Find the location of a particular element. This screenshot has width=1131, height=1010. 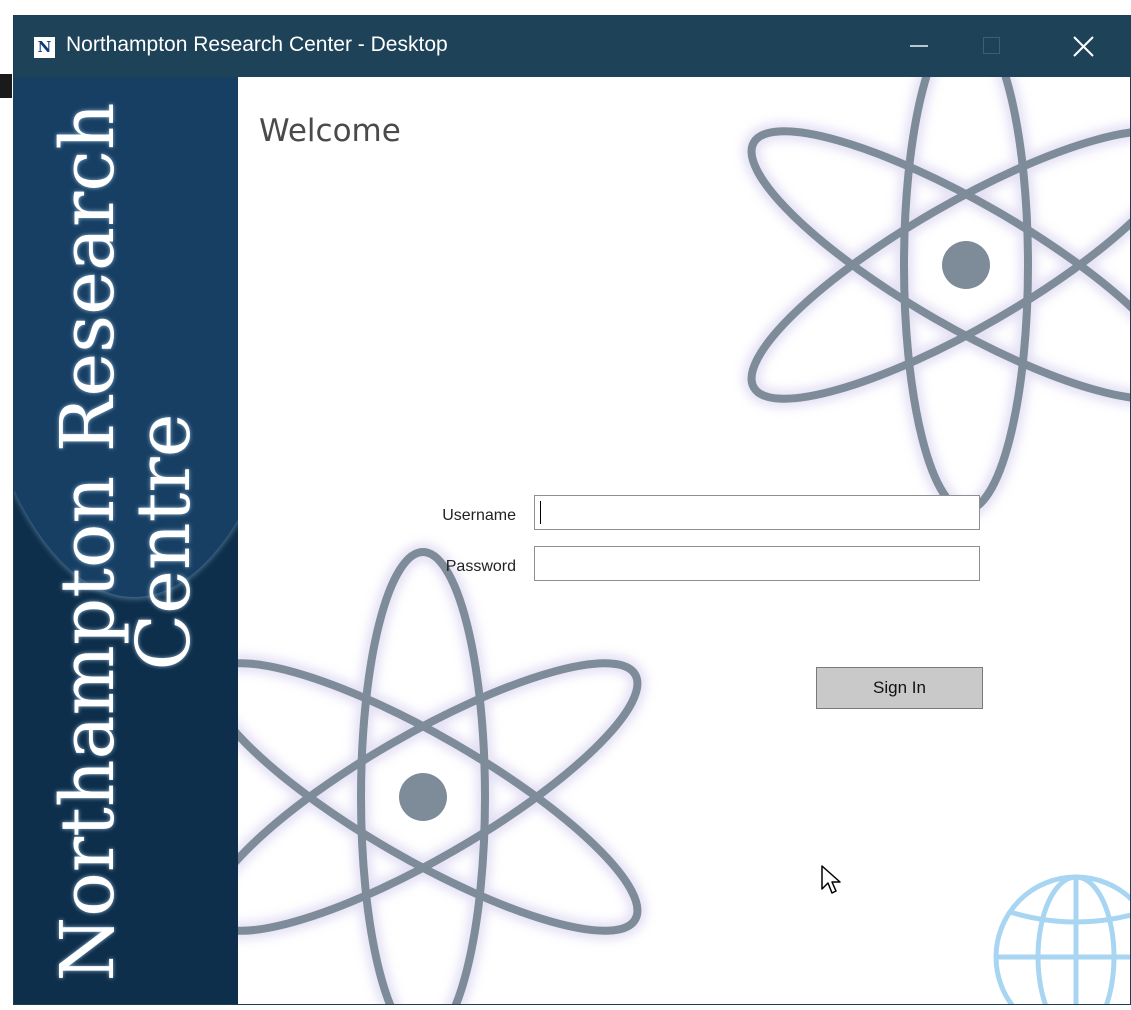

maximize-button is located at coordinates (992, 46).